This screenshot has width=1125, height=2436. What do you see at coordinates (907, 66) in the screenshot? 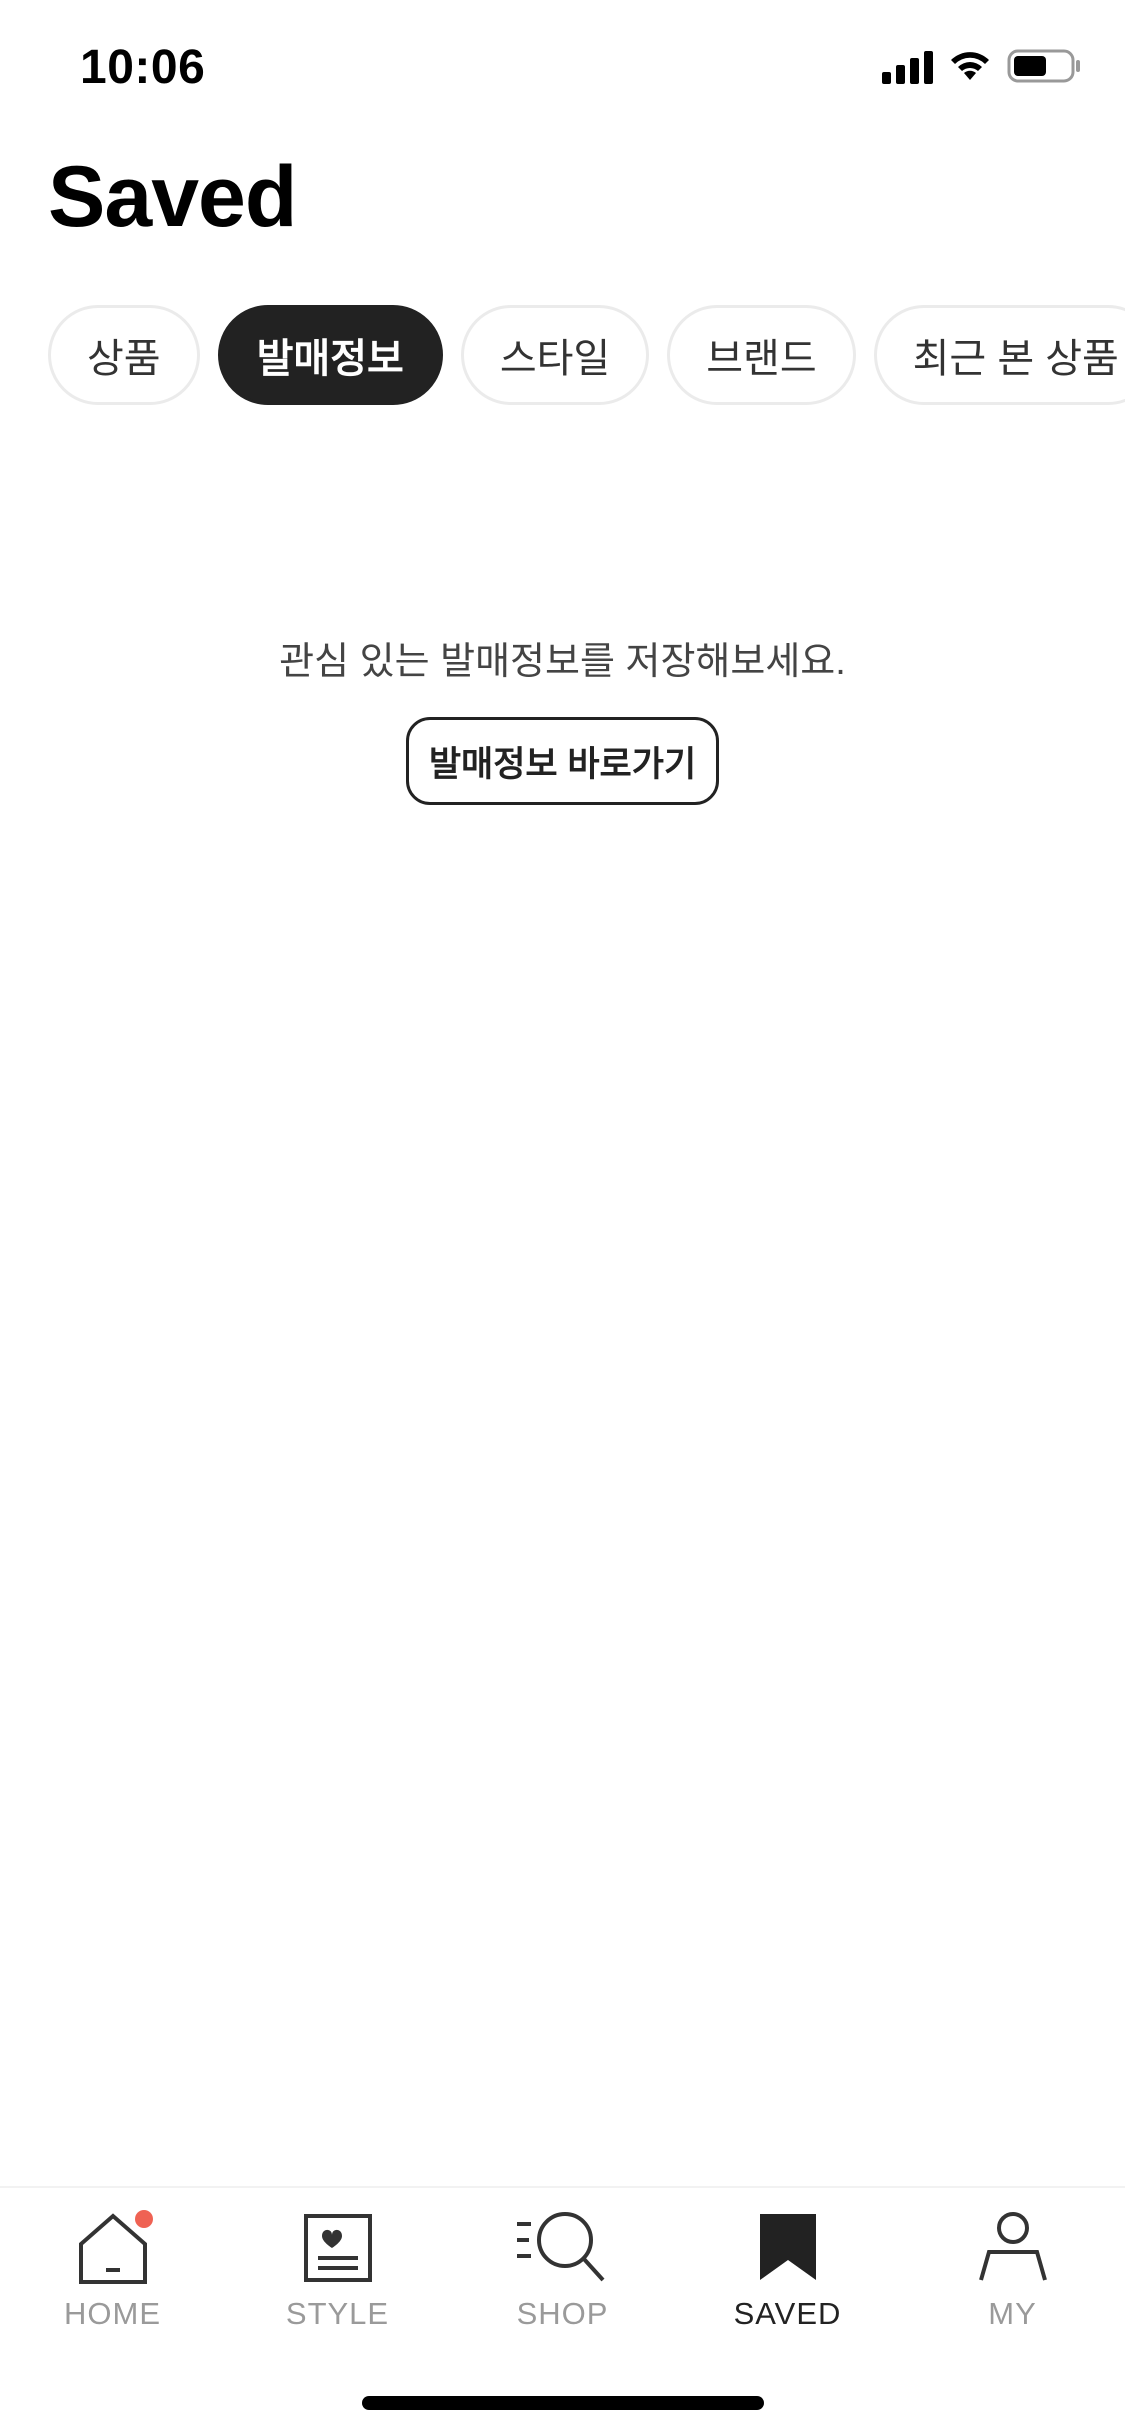
I see `cellular-signal-icon` at bounding box center [907, 66].